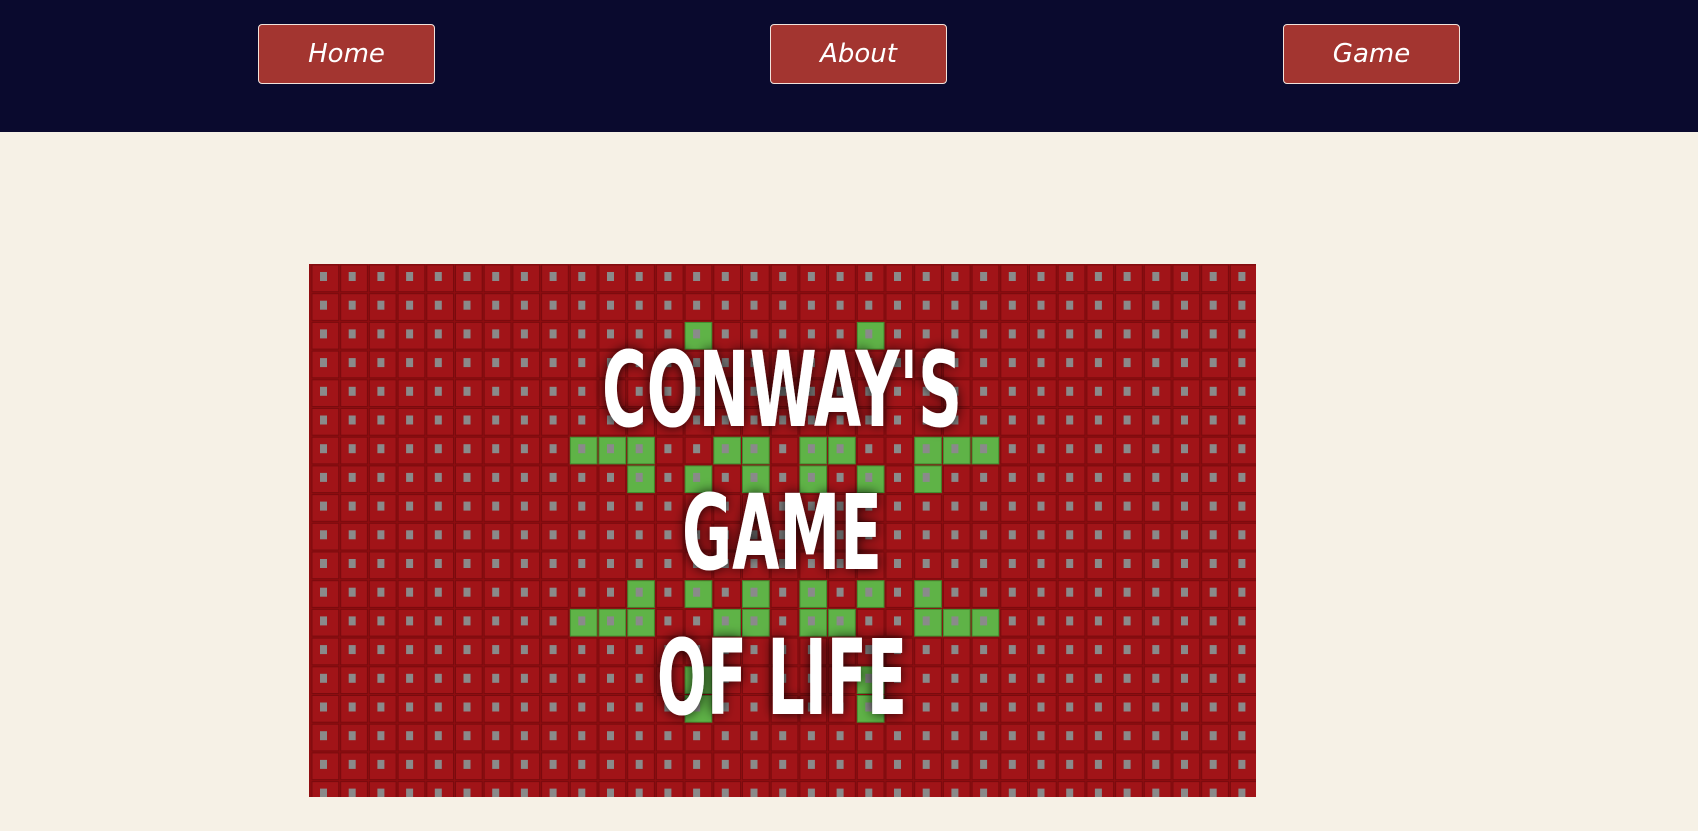 The image size is (1698, 831). Describe the element at coordinates (782, 678) in the screenshot. I see `title-line-3: OF LIFE` at that location.